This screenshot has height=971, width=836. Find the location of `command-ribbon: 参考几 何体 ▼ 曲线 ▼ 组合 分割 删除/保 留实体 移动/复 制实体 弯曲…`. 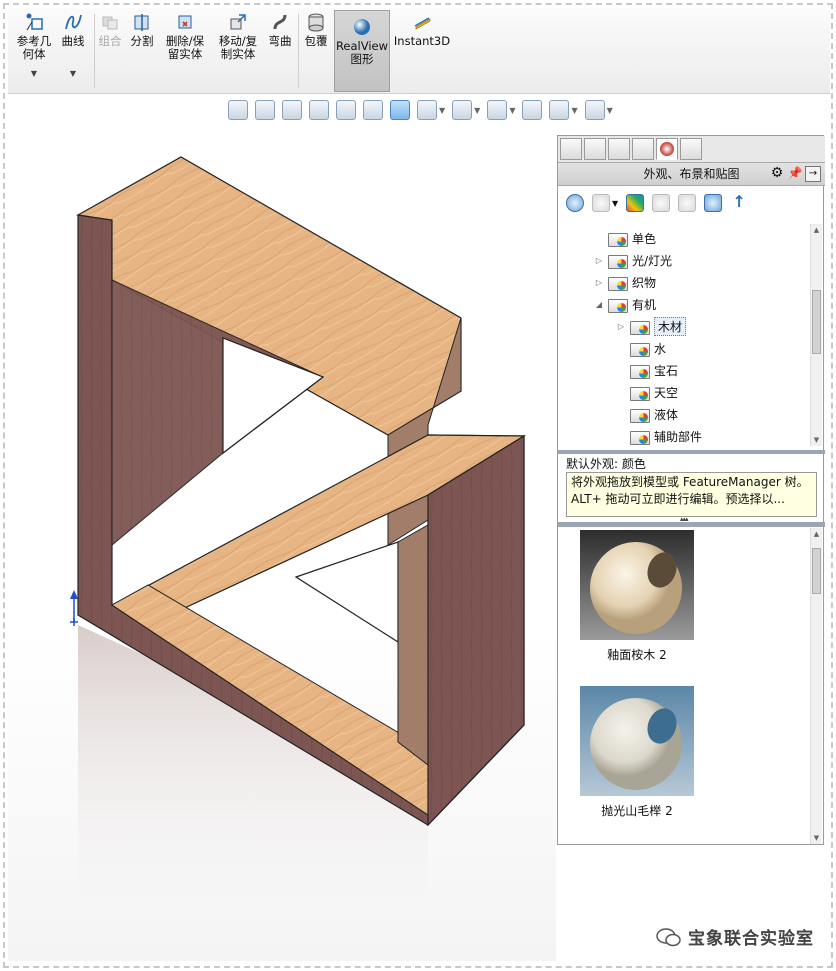

command-ribbon: 参考几 何体 ▼ 曲线 ▼ 组合 分割 删除/保 留实体 移动/复 制实体 弯曲… is located at coordinates (419, 51).